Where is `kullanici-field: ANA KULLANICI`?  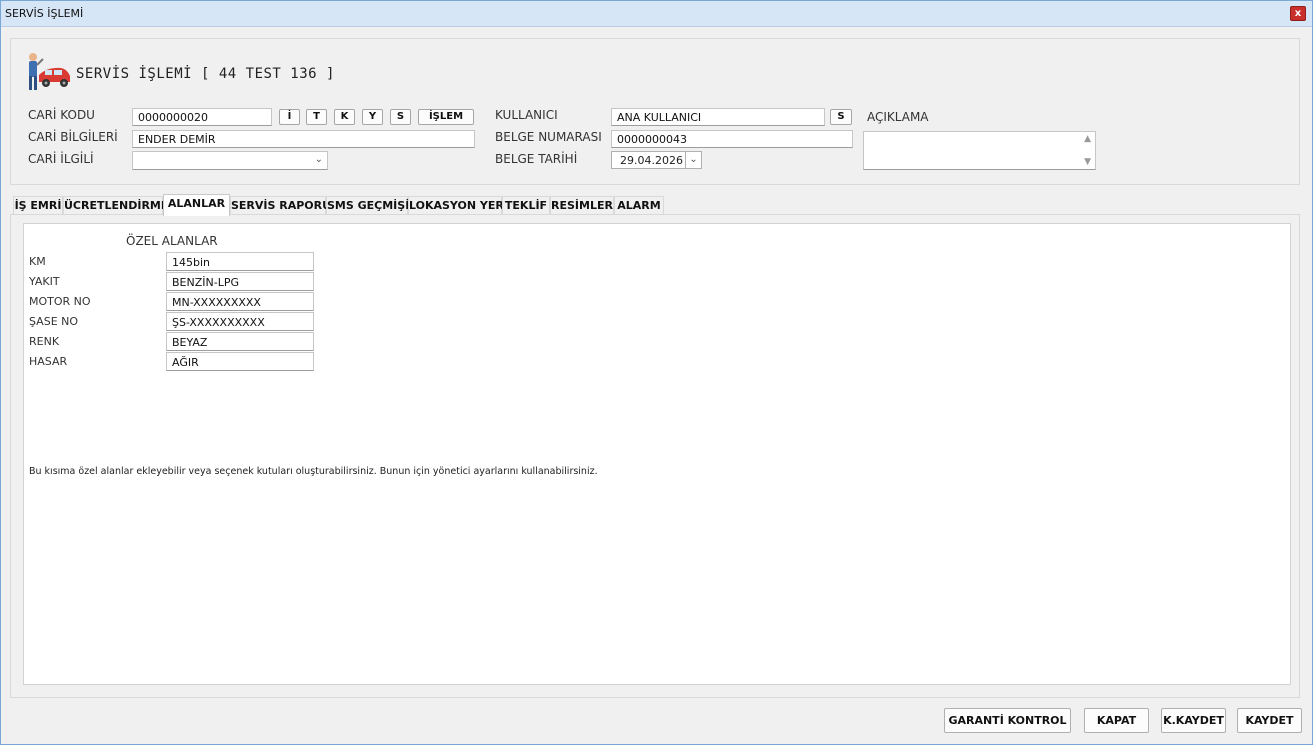 kullanici-field: ANA KULLANICI is located at coordinates (718, 117).